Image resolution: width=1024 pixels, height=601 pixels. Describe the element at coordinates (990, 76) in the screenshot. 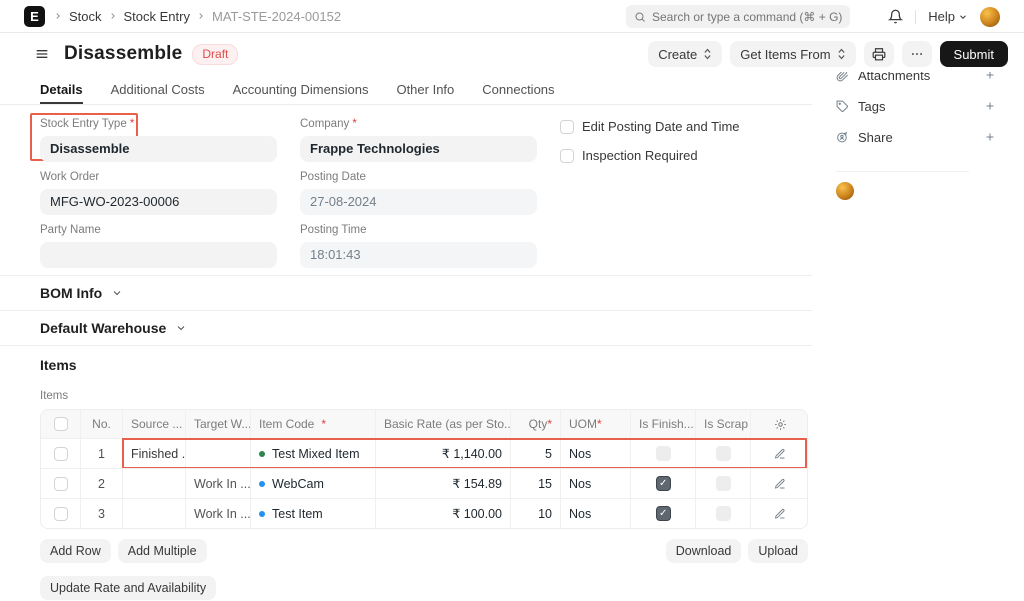

I see `add-attachment-plus-icon` at that location.